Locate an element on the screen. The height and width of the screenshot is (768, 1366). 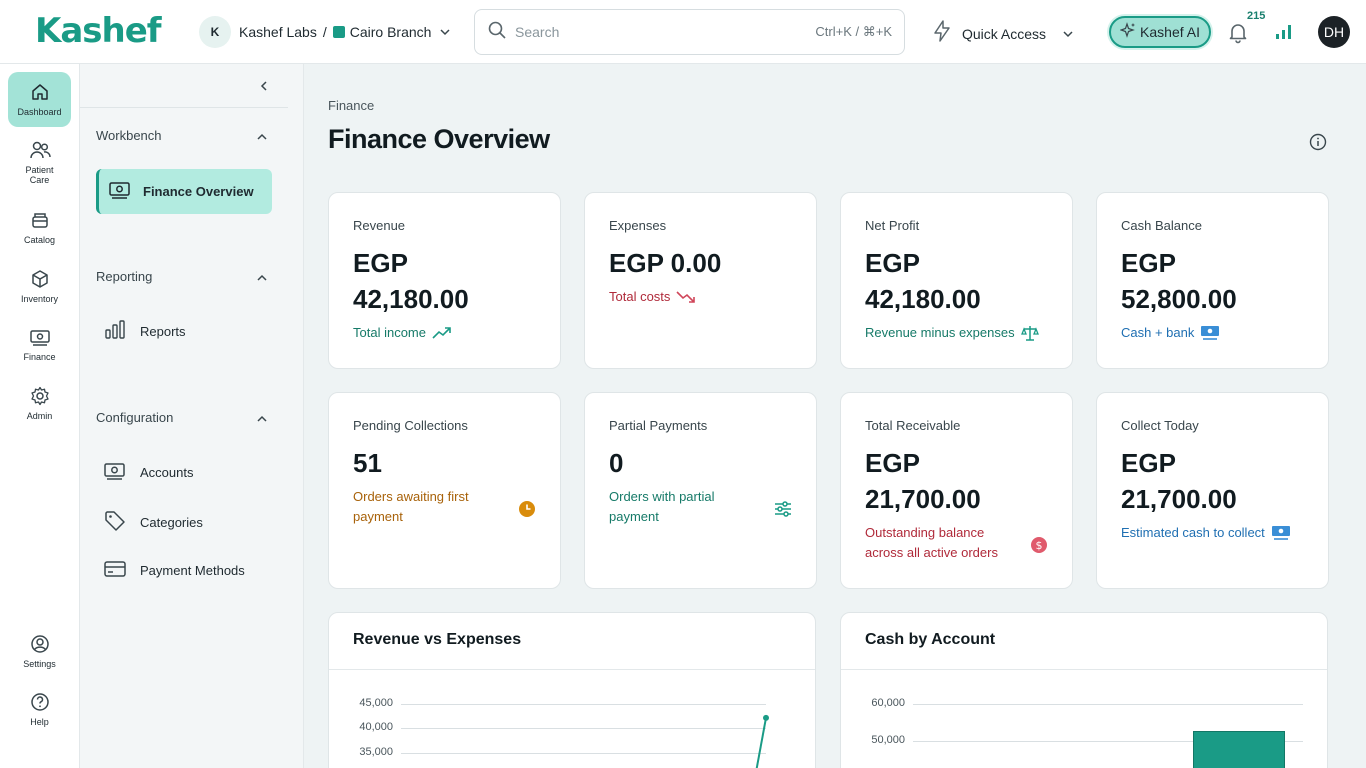
bell-icon is located at coordinates (1238, 34).